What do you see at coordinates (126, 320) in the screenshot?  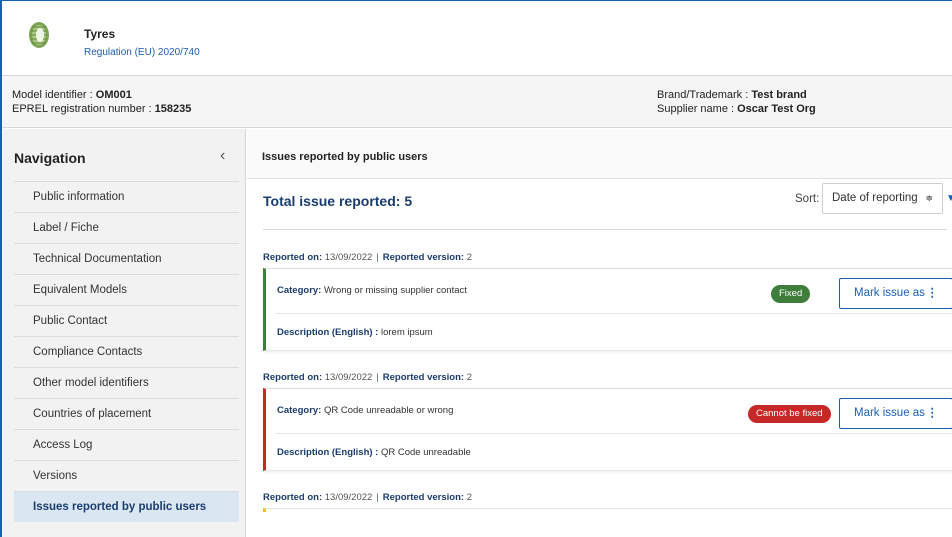 I see `sidebar-item-public-contact: Public Contact` at bounding box center [126, 320].